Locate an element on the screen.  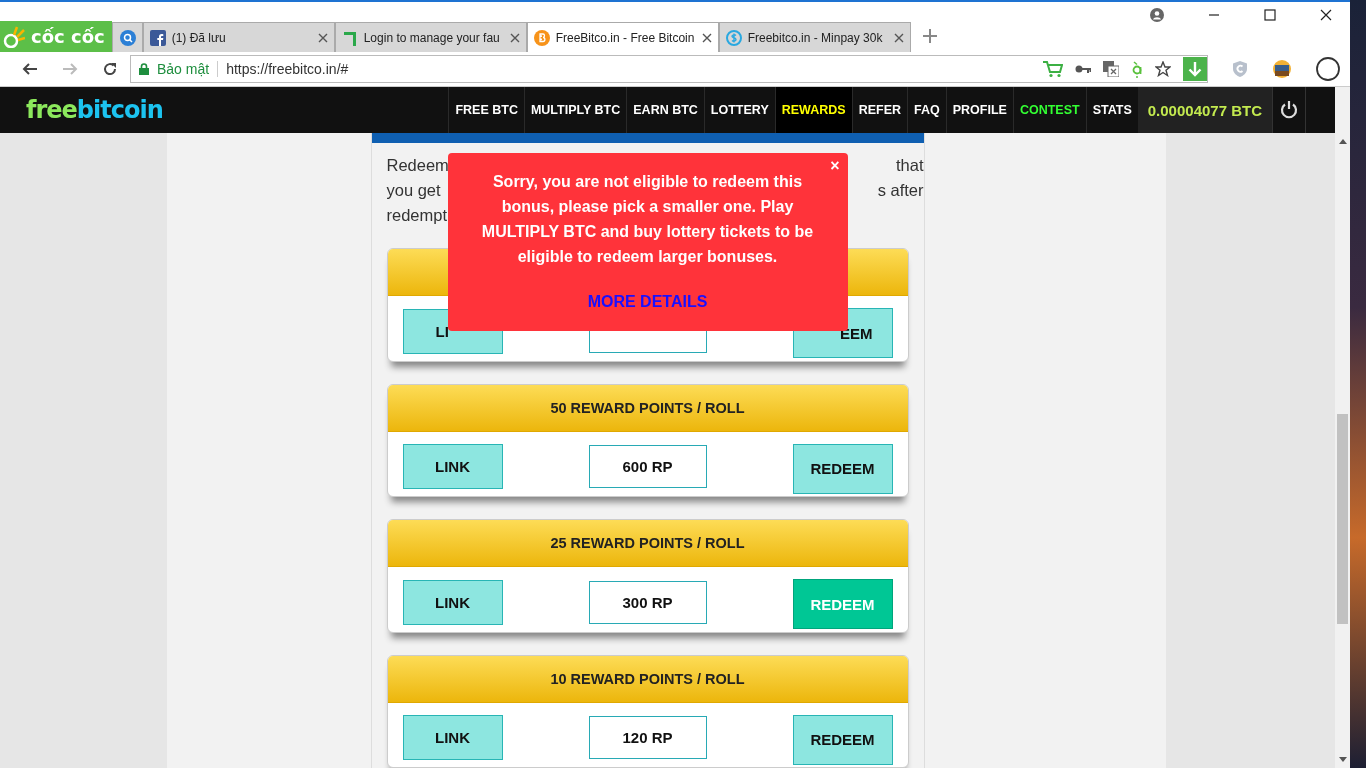
text-fragment: s after is located at coordinates (900, 191).